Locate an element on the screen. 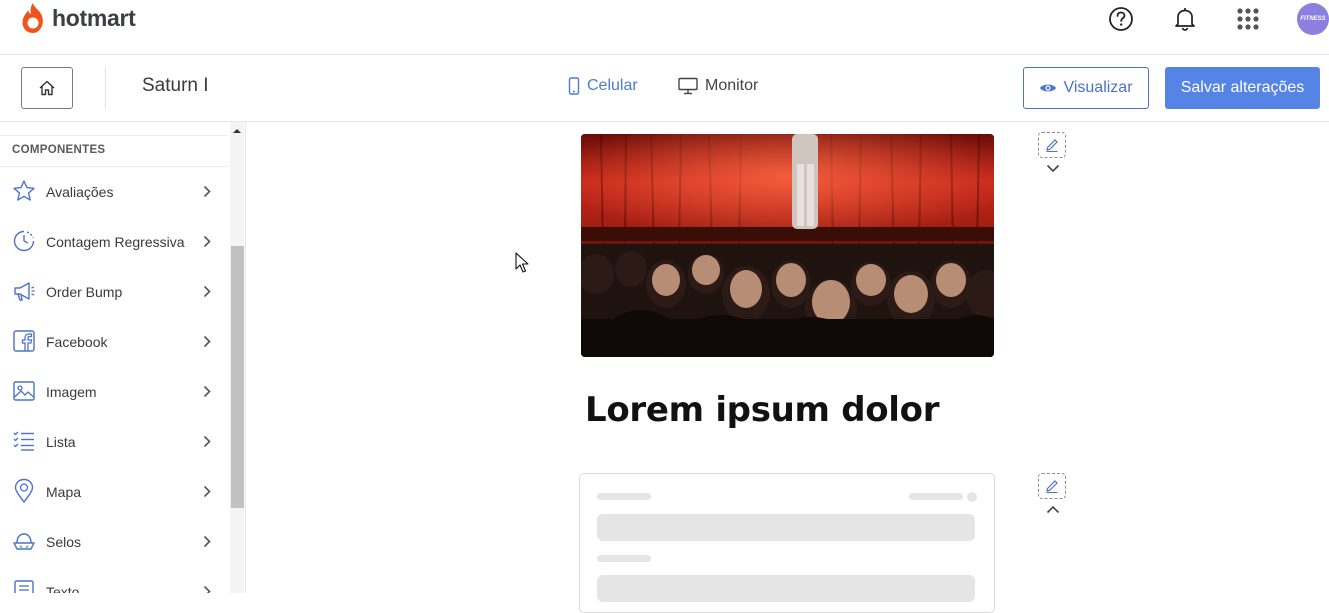  device-mobile-tab: Celular is located at coordinates (603, 86).